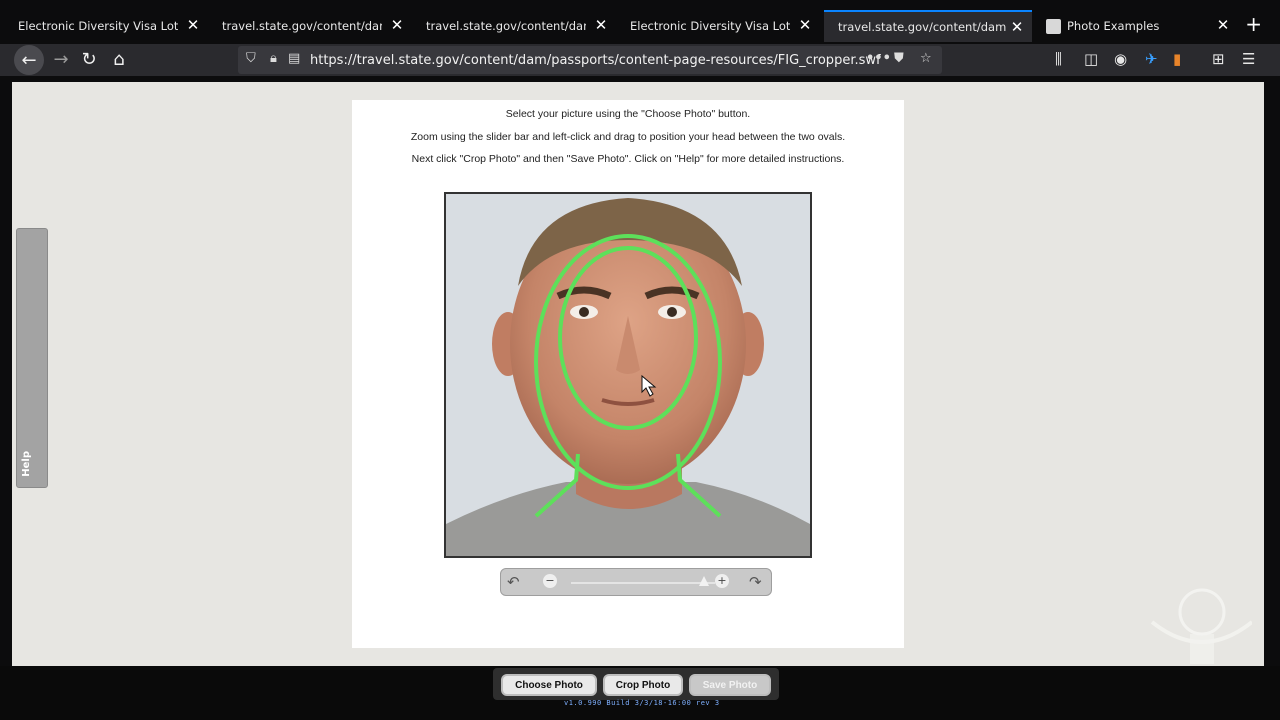  I want to click on shield-icon: ⛉, so click(251, 58).